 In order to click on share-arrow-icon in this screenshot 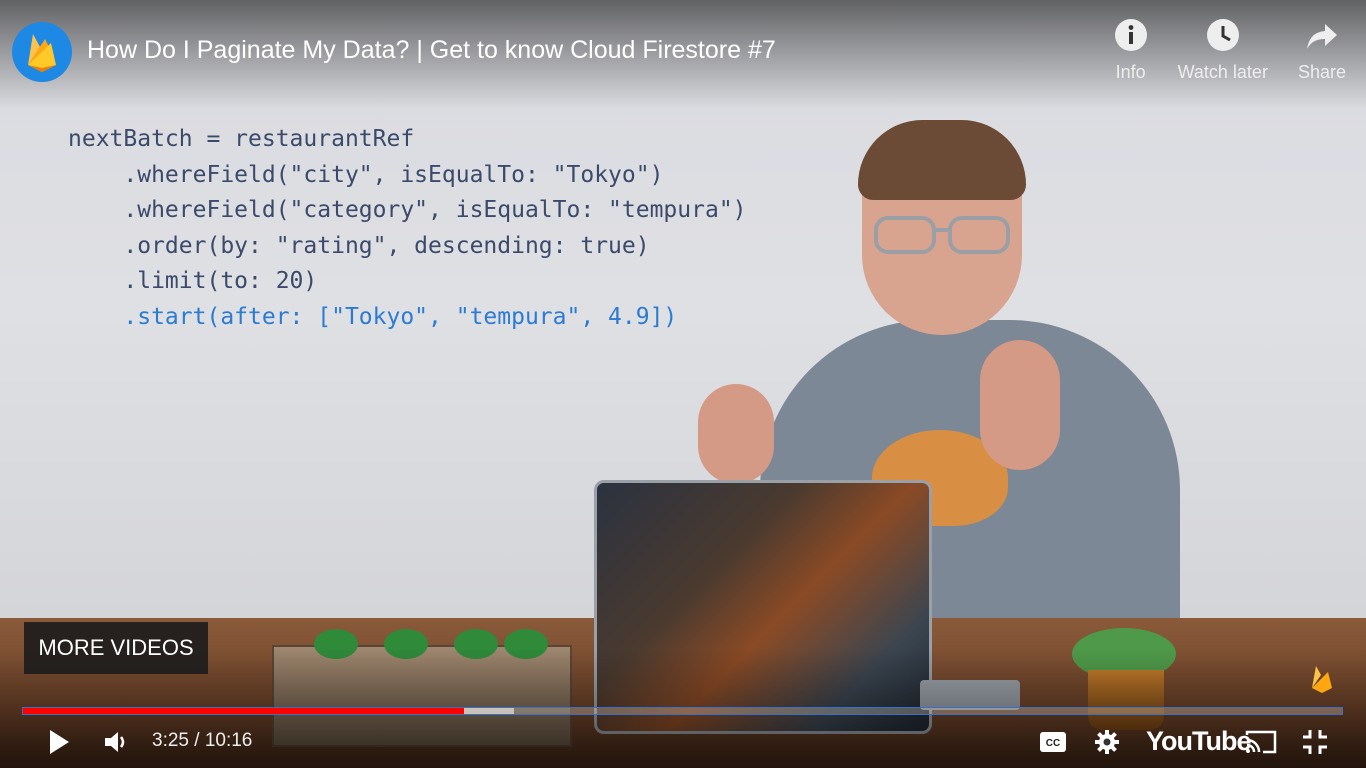, I will do `click(1321, 36)`.